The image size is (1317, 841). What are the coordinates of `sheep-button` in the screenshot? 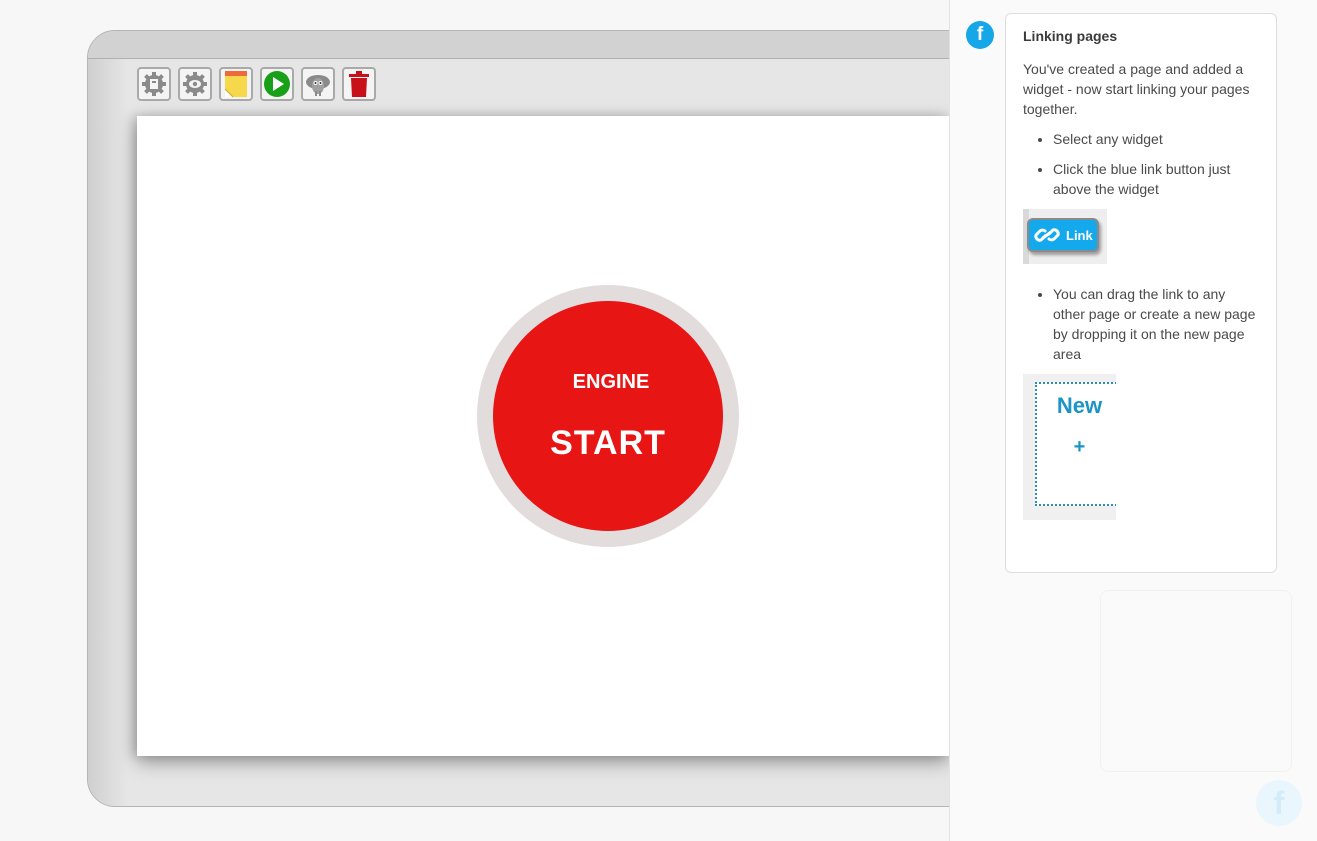 It's located at (318, 84).